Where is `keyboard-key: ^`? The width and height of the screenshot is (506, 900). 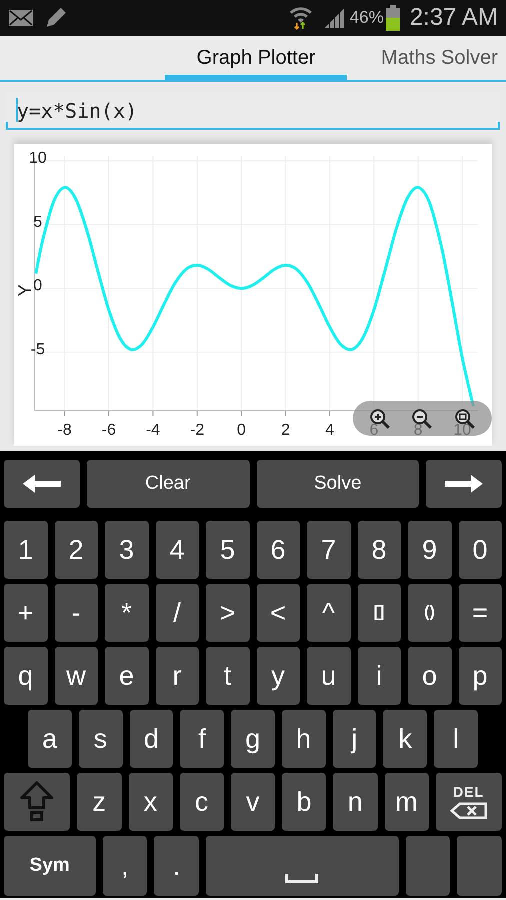
keyboard-key: ^ is located at coordinates (328, 613).